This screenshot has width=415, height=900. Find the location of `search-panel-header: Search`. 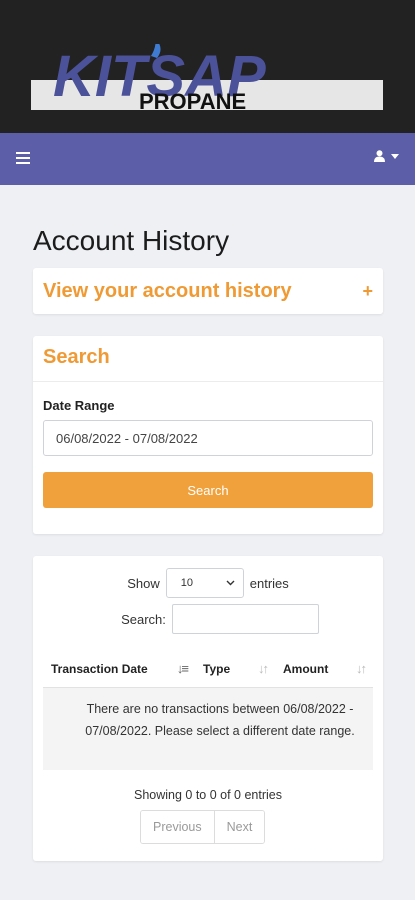

search-panel-header: Search is located at coordinates (208, 359).